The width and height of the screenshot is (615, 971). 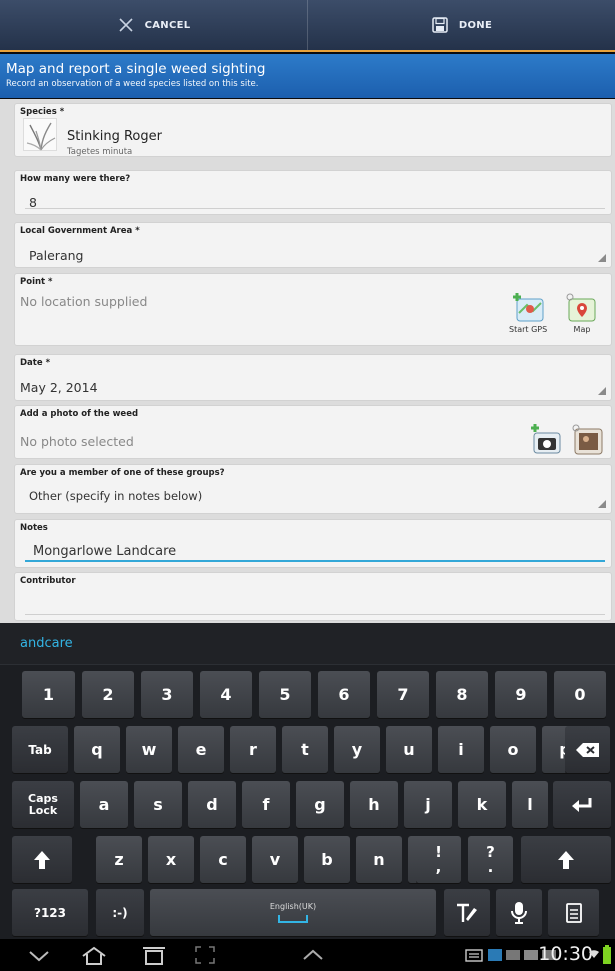 What do you see at coordinates (313, 377) in the screenshot?
I see `date-field: Date * May 2, 2014` at bounding box center [313, 377].